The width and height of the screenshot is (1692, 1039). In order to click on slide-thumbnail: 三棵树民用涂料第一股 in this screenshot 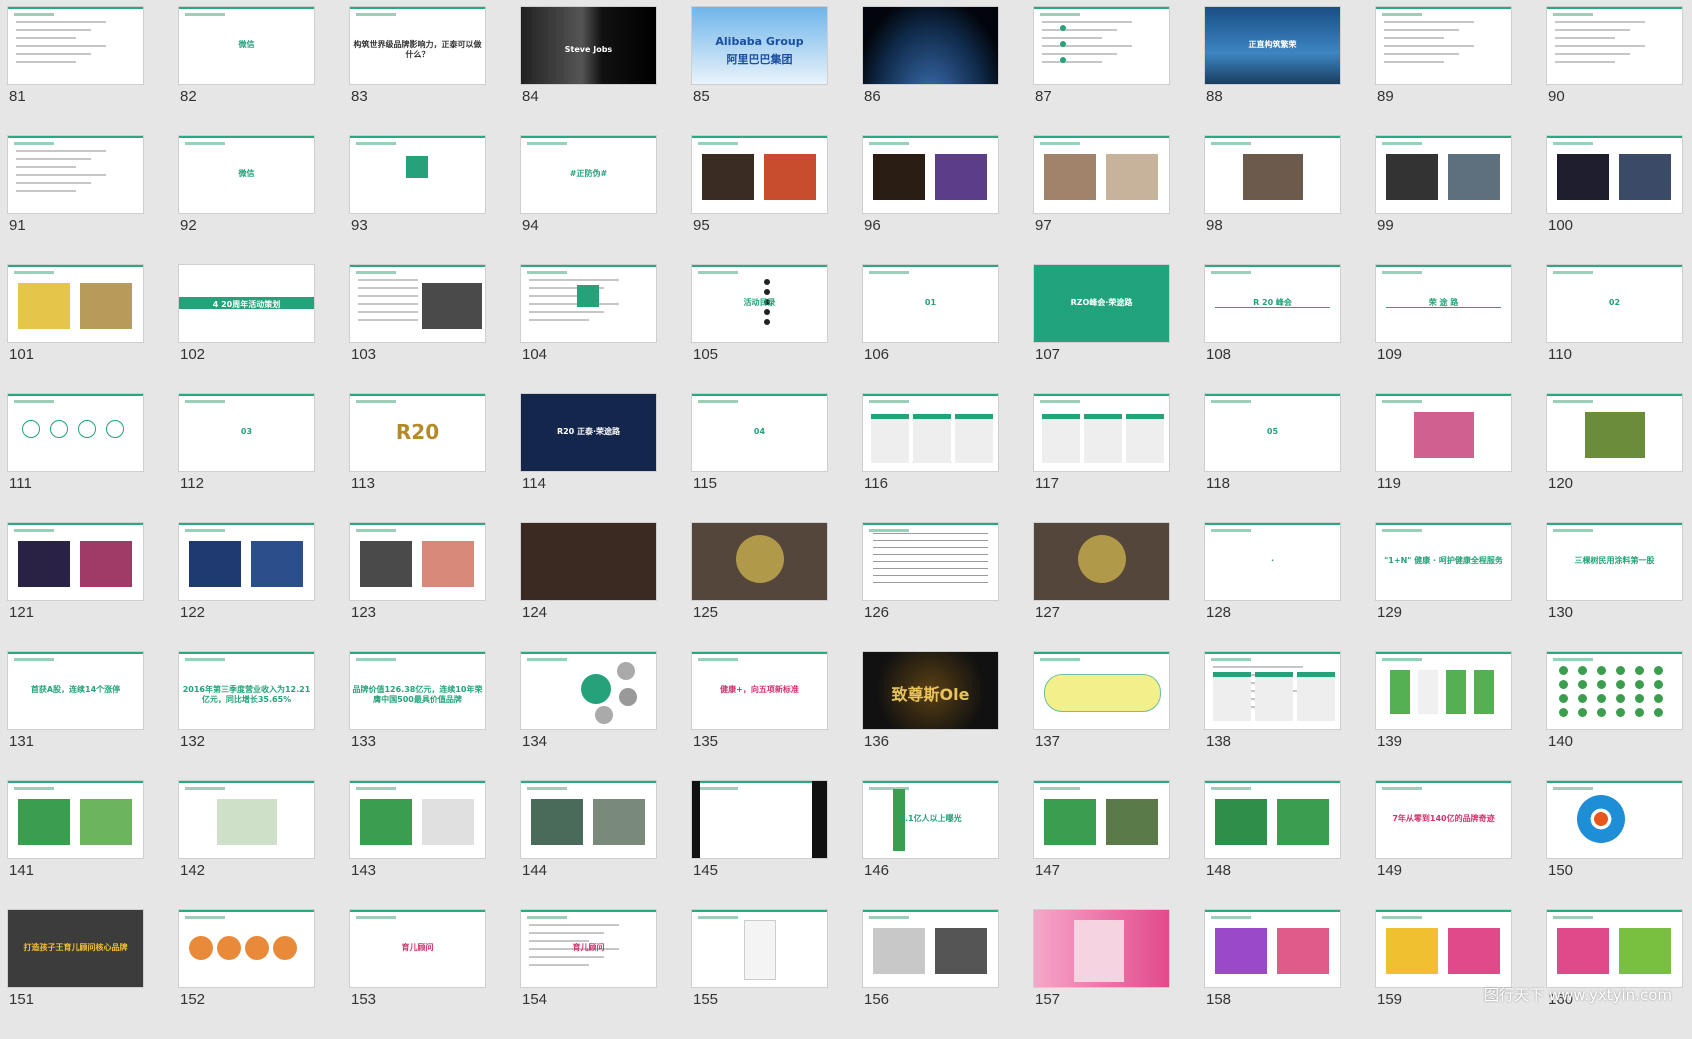, I will do `click(1614, 561)`.